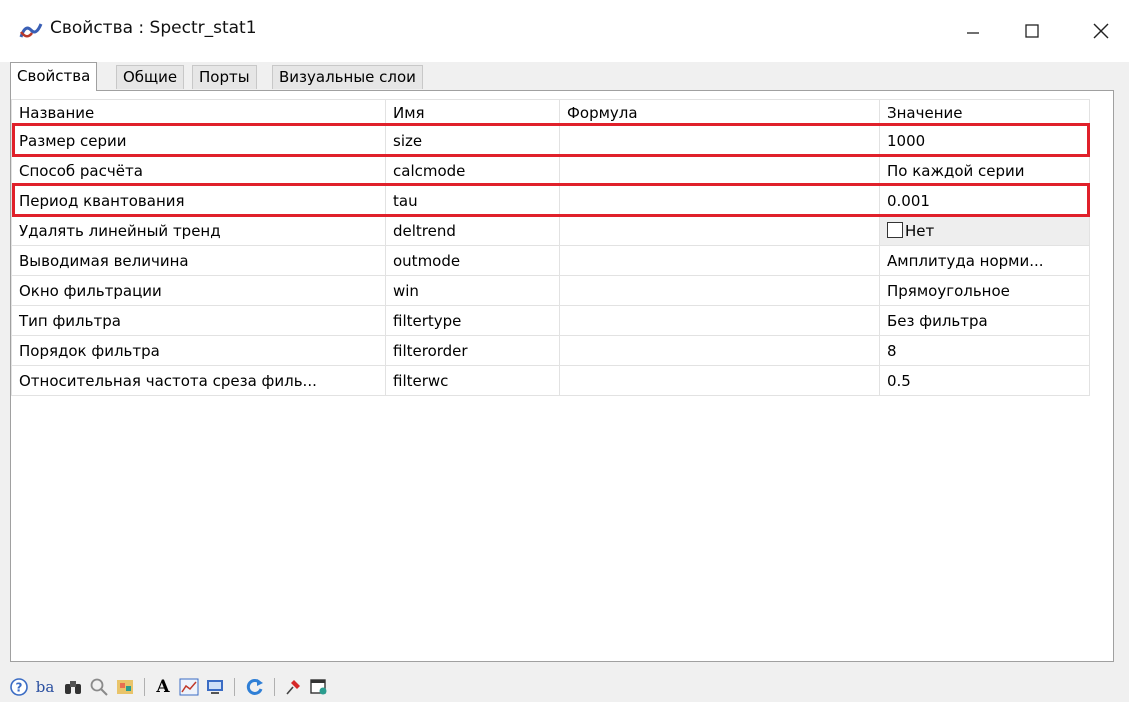  I want to click on maximize-icon, so click(1032, 31).